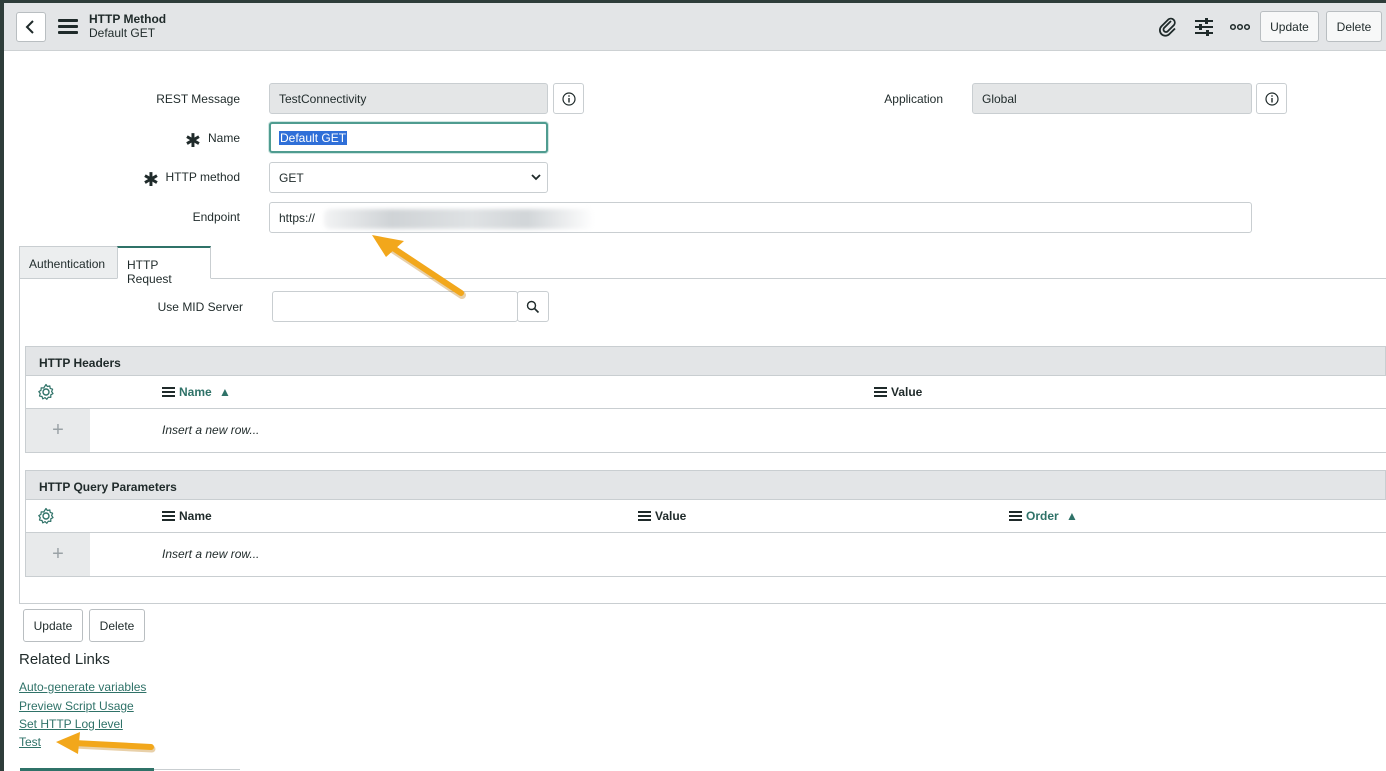 This screenshot has width=1386, height=771. I want to click on tab-http-request: HTTP Request, so click(164, 266).